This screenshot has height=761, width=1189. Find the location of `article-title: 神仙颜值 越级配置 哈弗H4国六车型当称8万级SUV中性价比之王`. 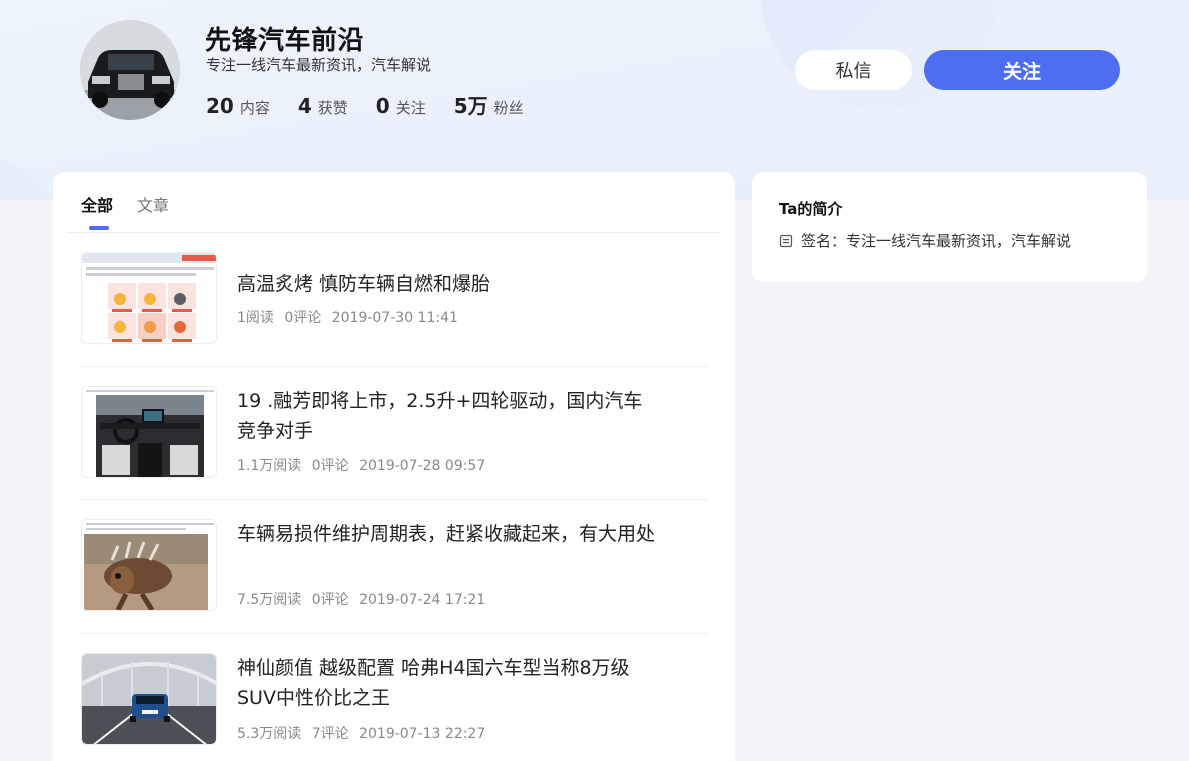

article-title: 神仙颜值 越级配置 哈弗H4国六车型当称8万级SUV中性价比之王 is located at coordinates (447, 683).